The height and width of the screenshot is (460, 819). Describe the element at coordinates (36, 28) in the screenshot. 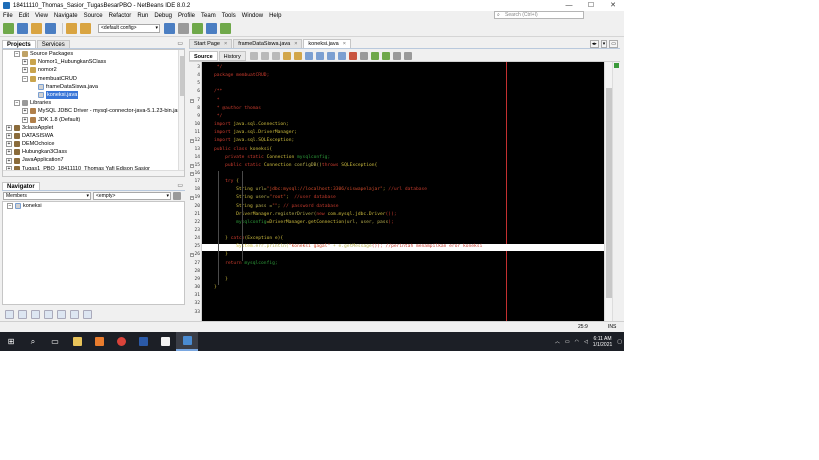

I see `open-project-icon` at that location.